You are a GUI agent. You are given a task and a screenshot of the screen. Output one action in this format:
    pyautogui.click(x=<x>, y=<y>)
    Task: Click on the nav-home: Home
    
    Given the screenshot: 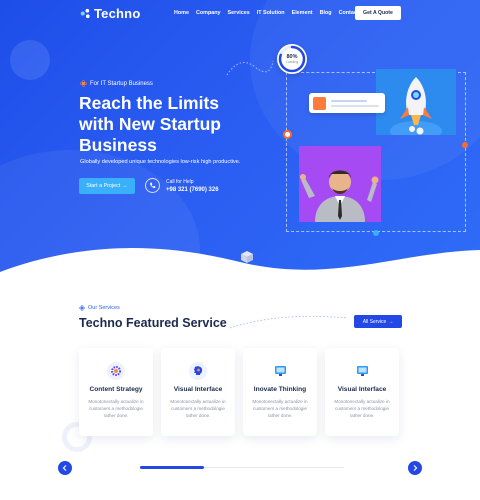 What is the action you would take?
    pyautogui.click(x=181, y=13)
    